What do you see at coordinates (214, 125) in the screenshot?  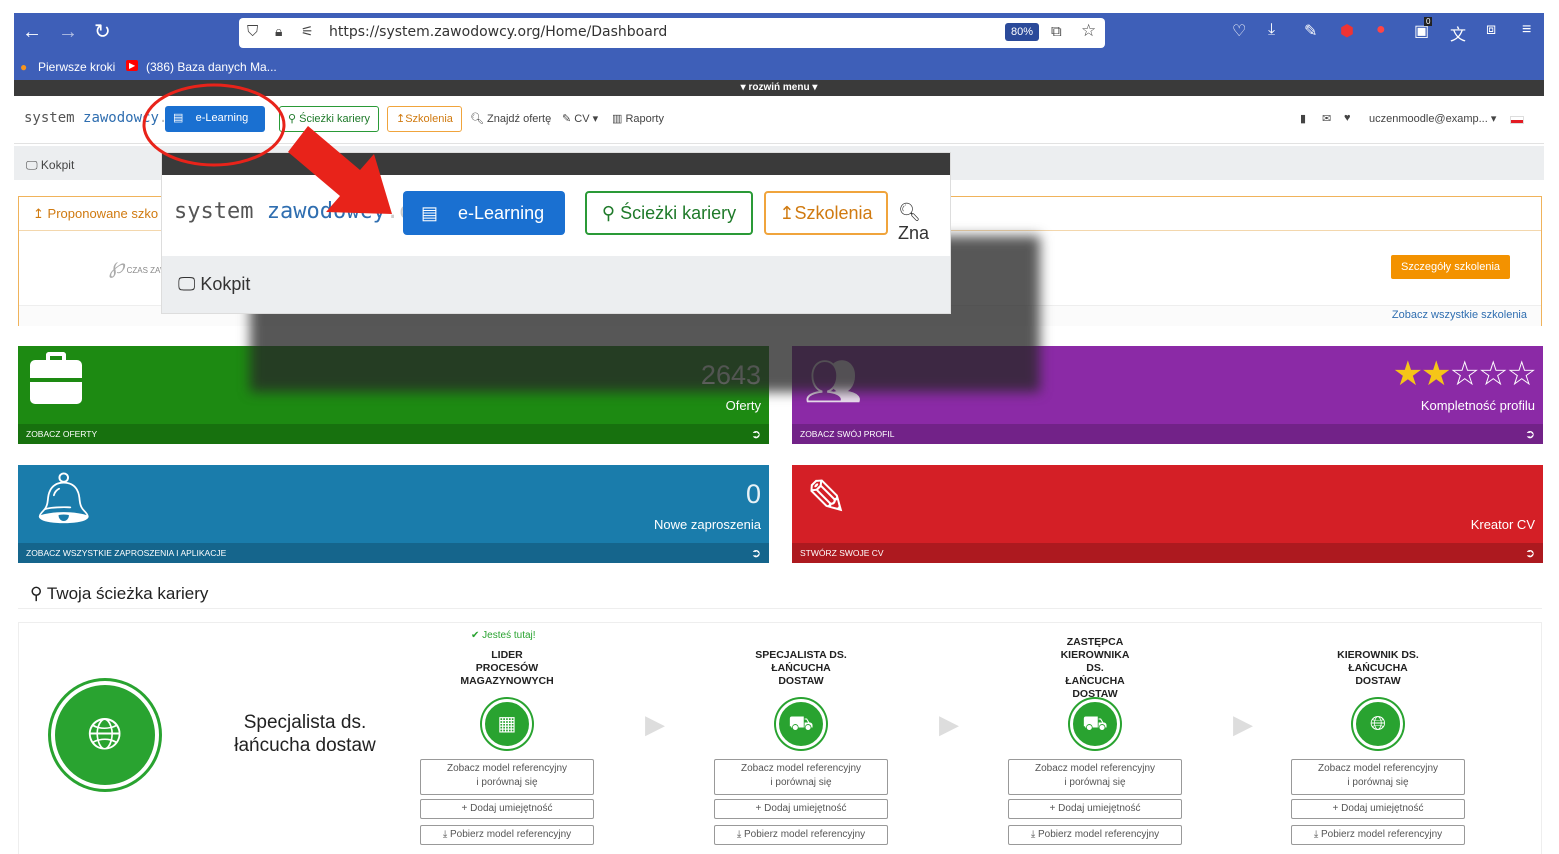 I see `highlight-ellipse` at bounding box center [214, 125].